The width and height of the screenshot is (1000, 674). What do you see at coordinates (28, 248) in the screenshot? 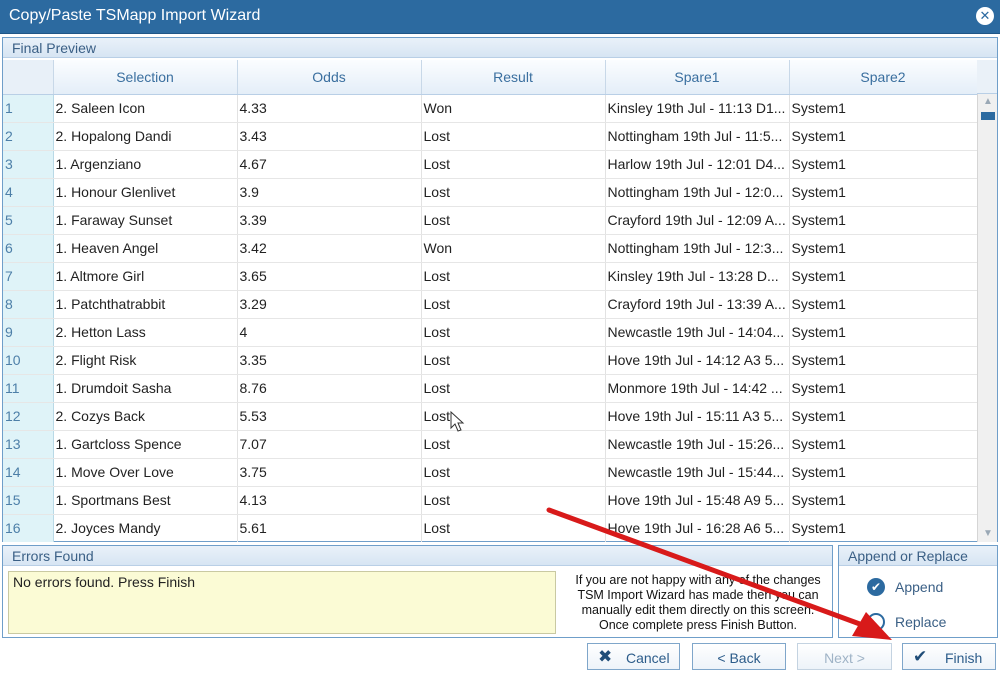
I see `cell-row-number: 6` at bounding box center [28, 248].